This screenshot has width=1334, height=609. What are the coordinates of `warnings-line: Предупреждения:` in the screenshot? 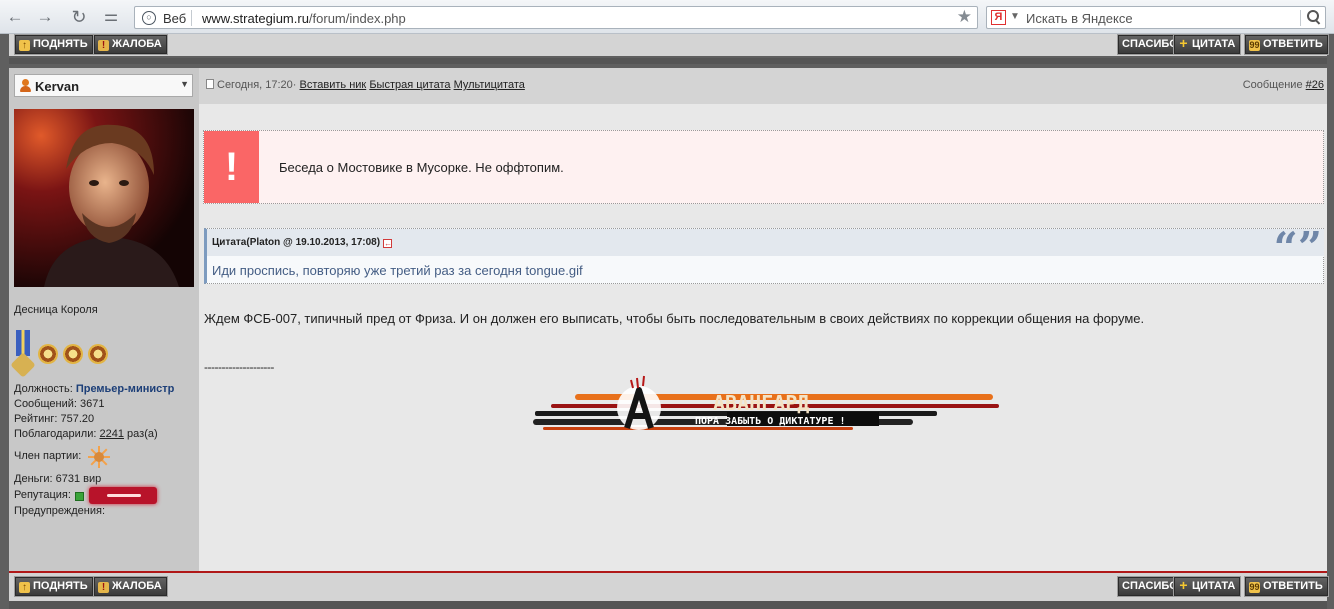 It's located at (60, 511).